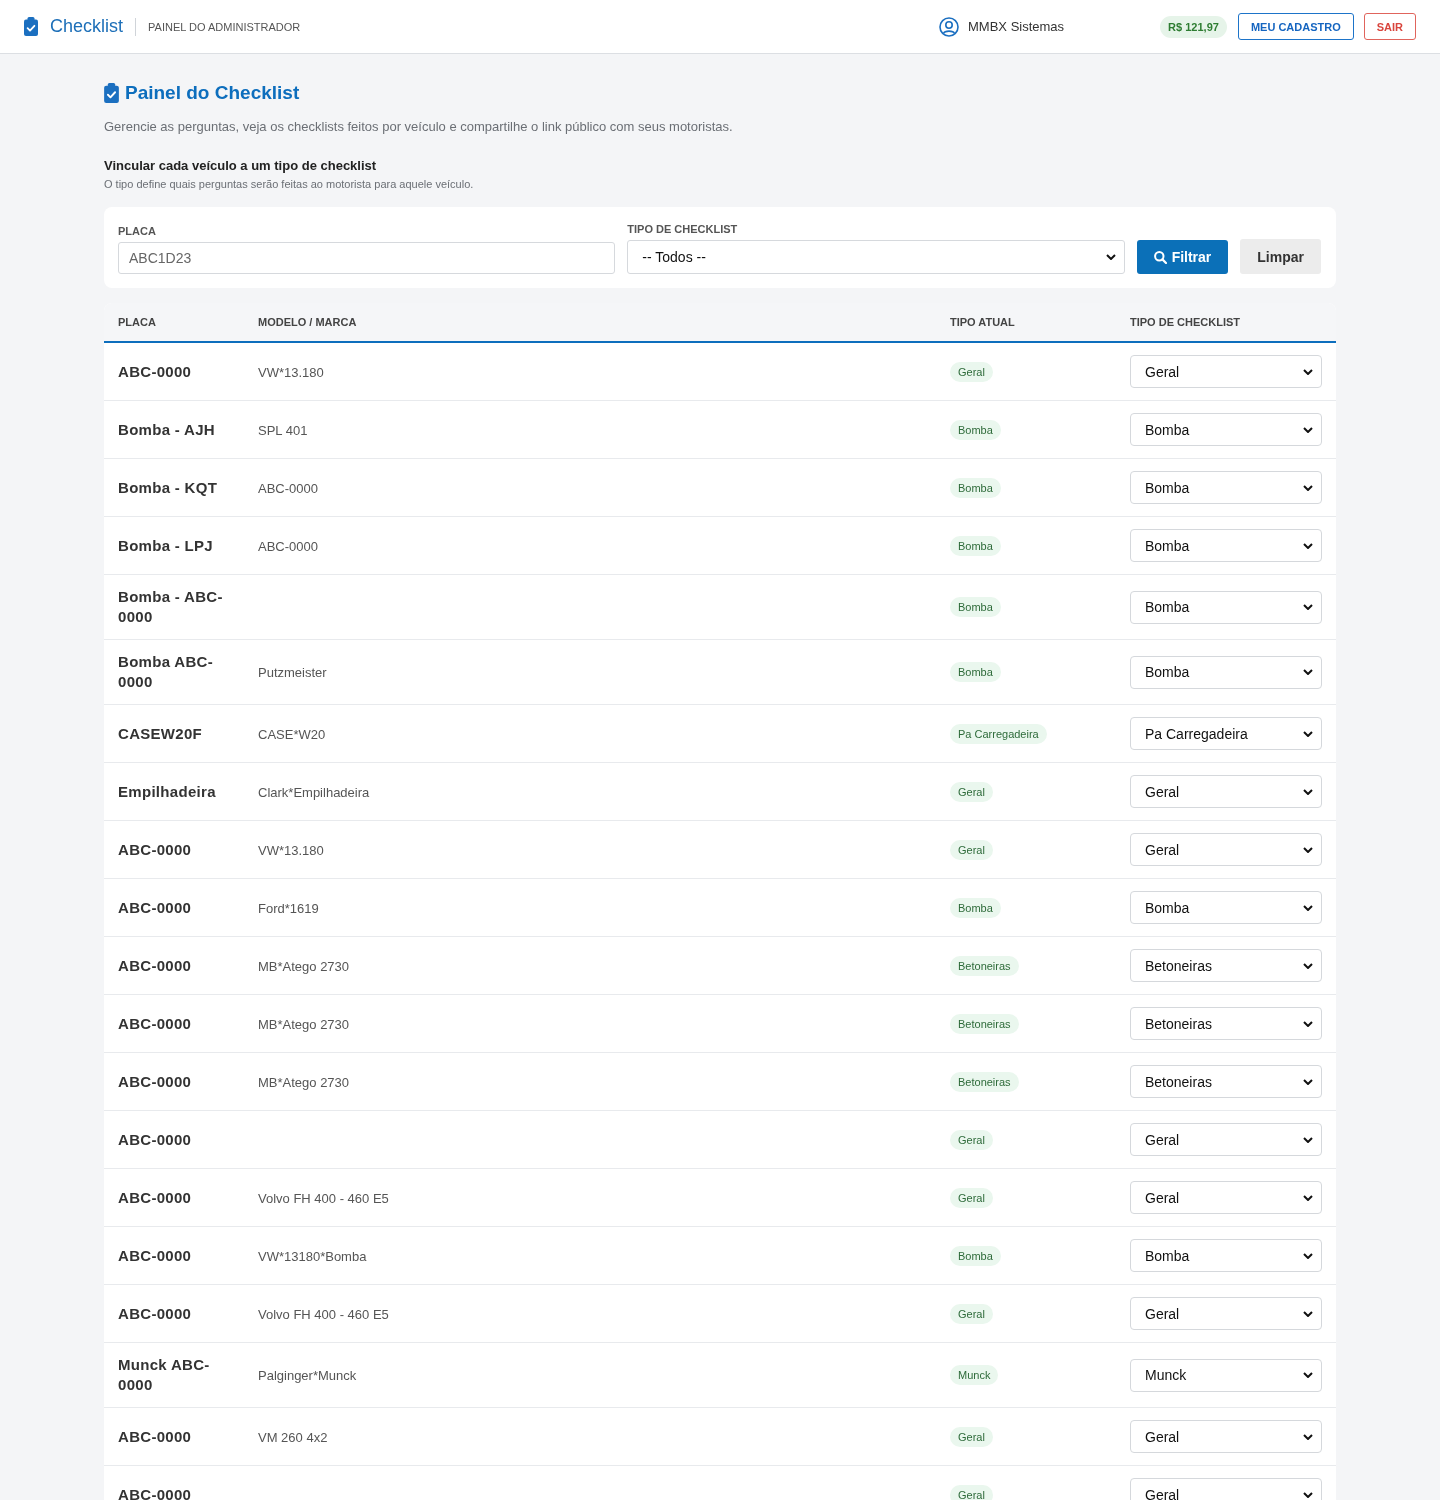 The image size is (1440, 1500). Describe the element at coordinates (168, 487) in the screenshot. I see `vehicle-plate: Bomba - KQT` at that location.